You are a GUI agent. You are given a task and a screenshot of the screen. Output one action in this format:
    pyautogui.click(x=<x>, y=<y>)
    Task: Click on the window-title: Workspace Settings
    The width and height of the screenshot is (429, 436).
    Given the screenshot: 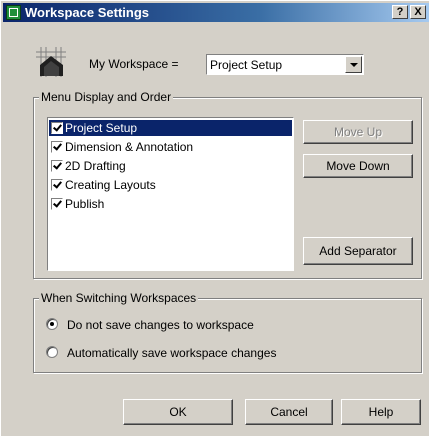 What is the action you would take?
    pyautogui.click(x=87, y=12)
    